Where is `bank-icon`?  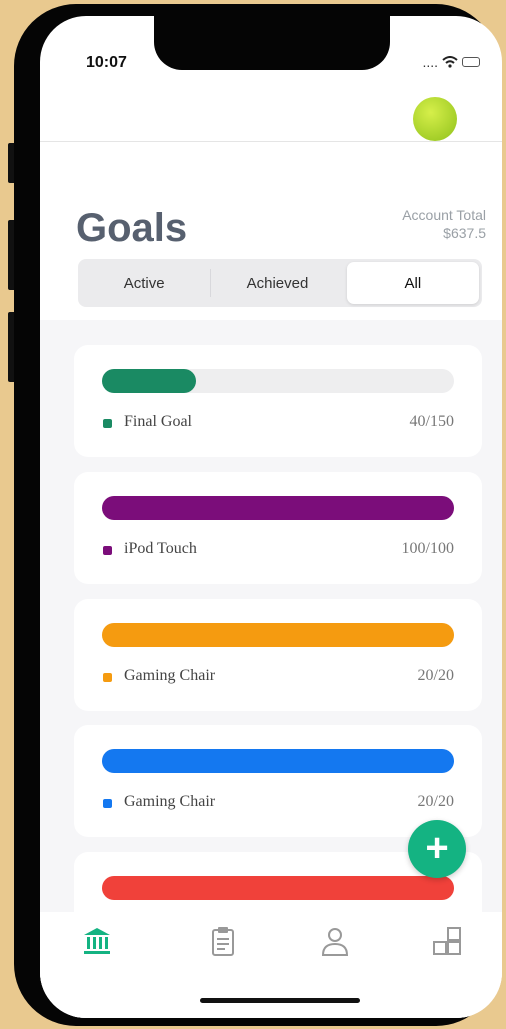
bank-icon is located at coordinates (97, 941).